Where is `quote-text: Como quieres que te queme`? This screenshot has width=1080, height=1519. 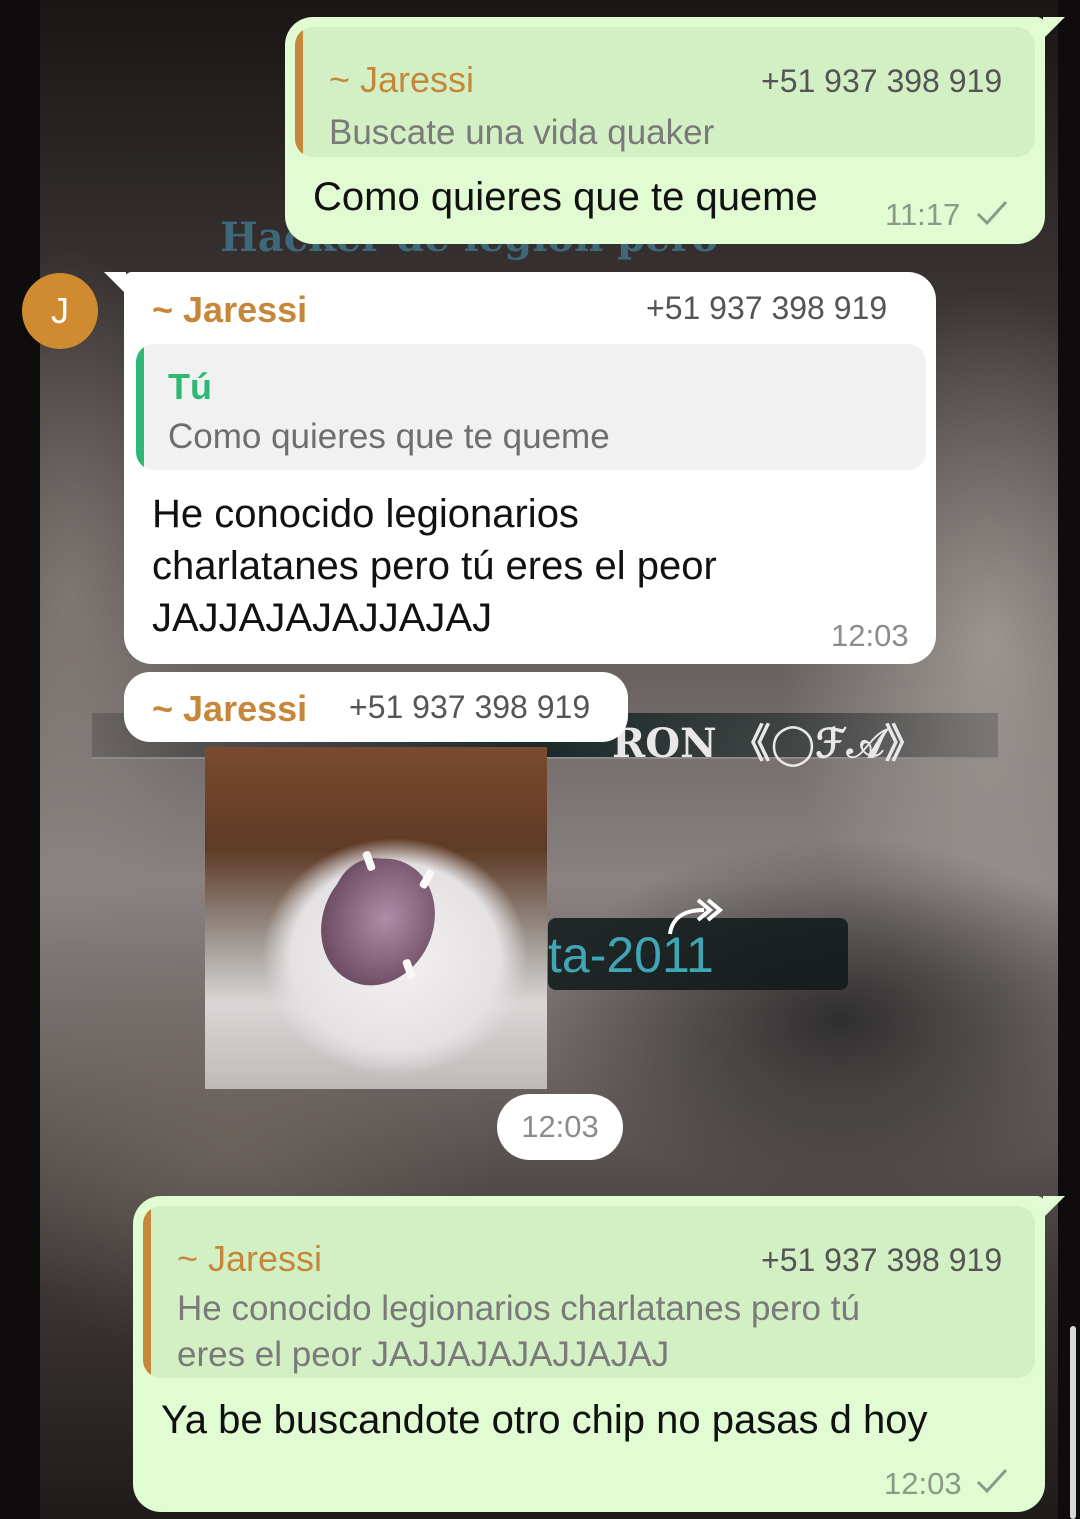
quote-text: Como quieres que te queme is located at coordinates (389, 436).